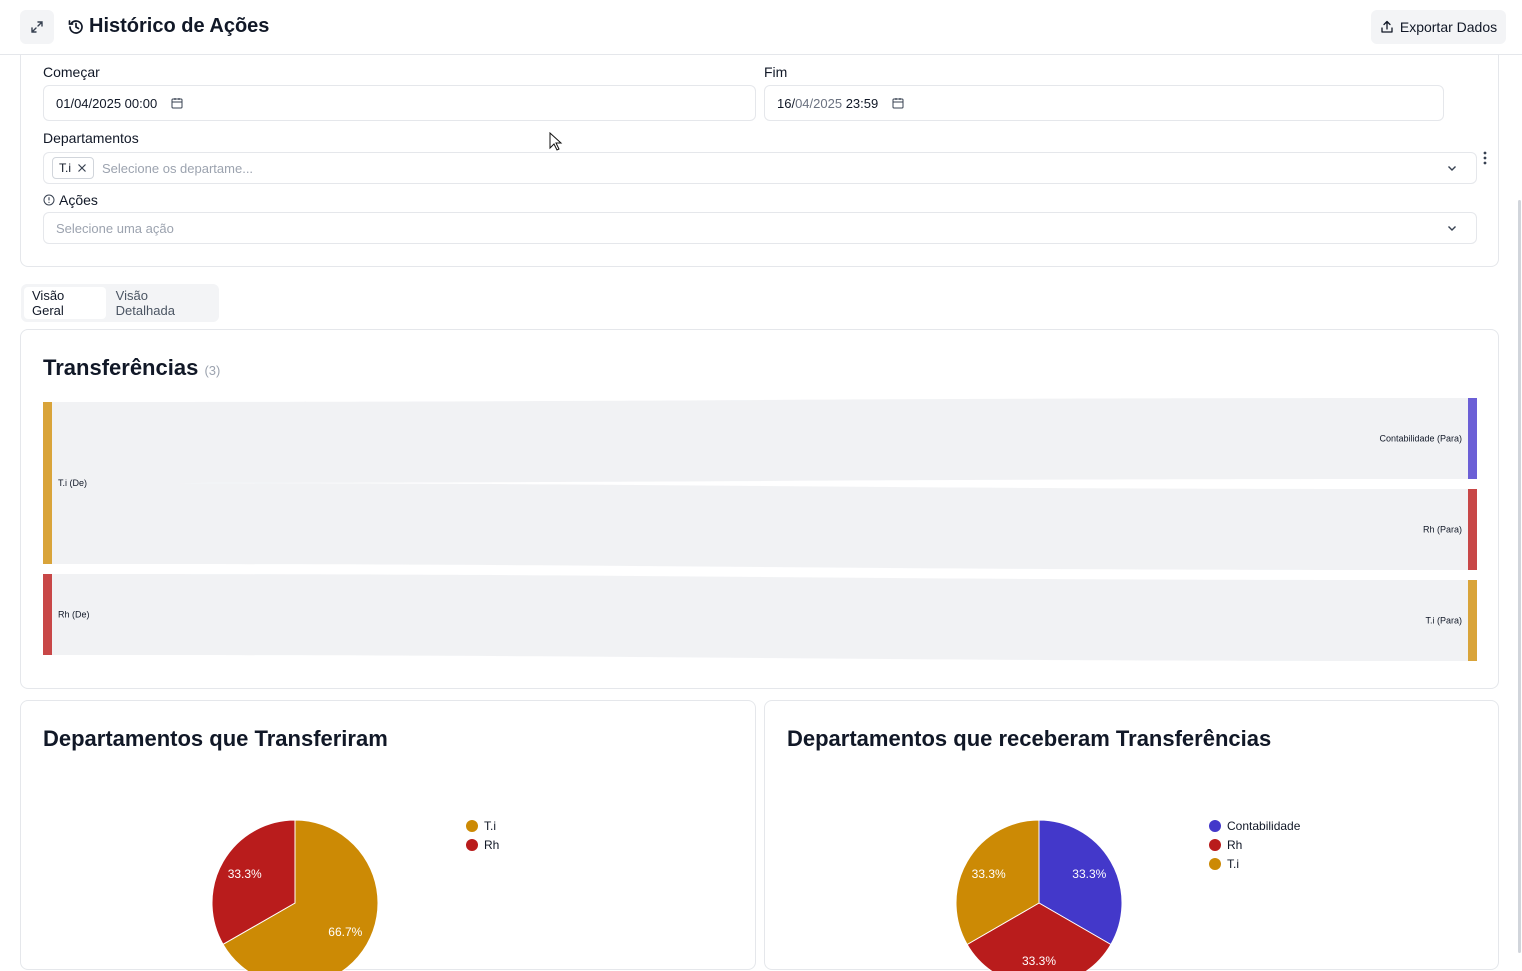 The width and height of the screenshot is (1522, 971). I want to click on tab-detailed: Visão Detalhada, so click(162, 303).